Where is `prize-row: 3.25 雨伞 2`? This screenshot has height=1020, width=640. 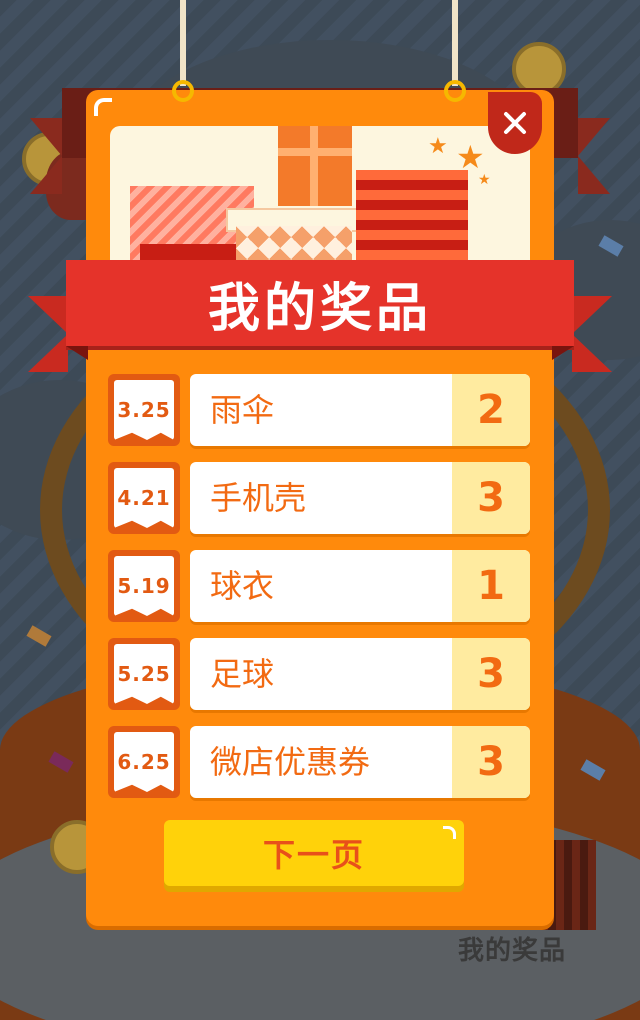 prize-row: 3.25 雨伞 2 is located at coordinates (320, 411).